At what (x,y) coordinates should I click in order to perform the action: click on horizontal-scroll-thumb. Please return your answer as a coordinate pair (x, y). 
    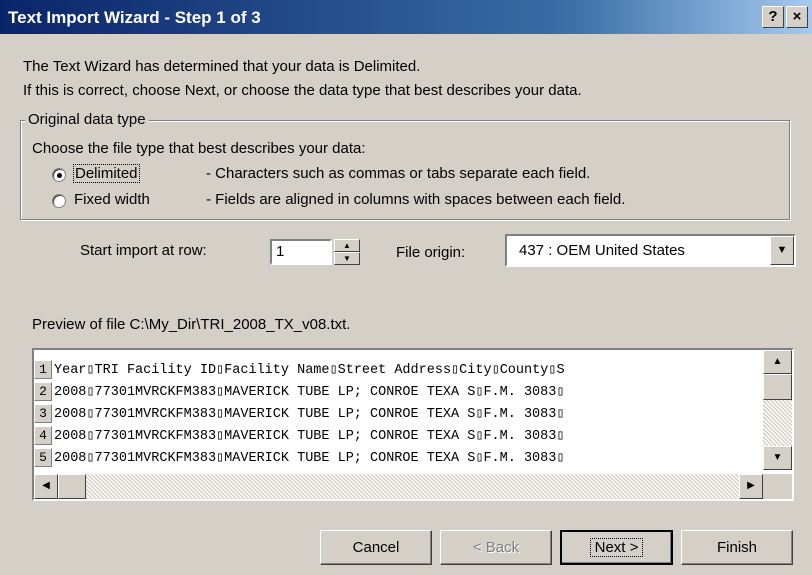
    Looking at the image, I should click on (72, 486).